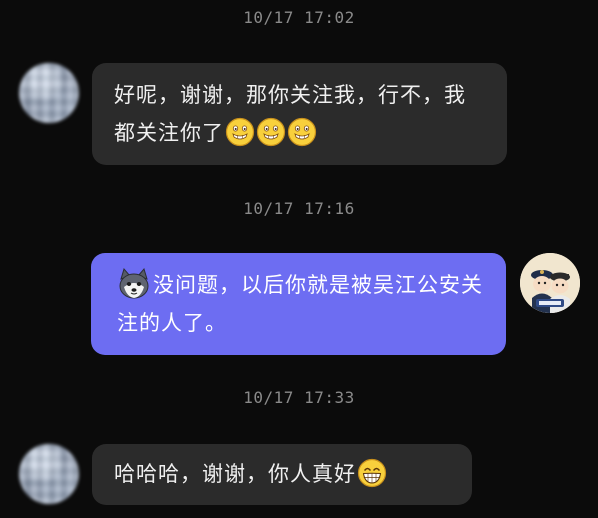 The height and width of the screenshot is (518, 598). What do you see at coordinates (134, 283) in the screenshot?
I see `husky-dog-emoji` at bounding box center [134, 283].